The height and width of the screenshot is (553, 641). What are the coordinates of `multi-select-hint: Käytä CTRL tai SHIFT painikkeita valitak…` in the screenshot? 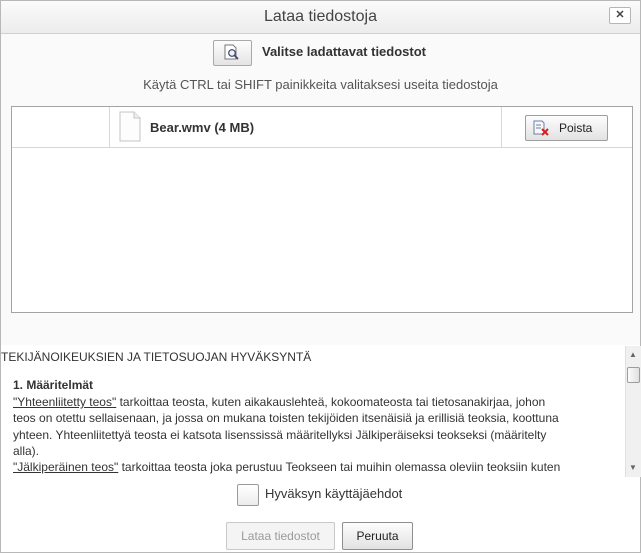 It's located at (320, 84).